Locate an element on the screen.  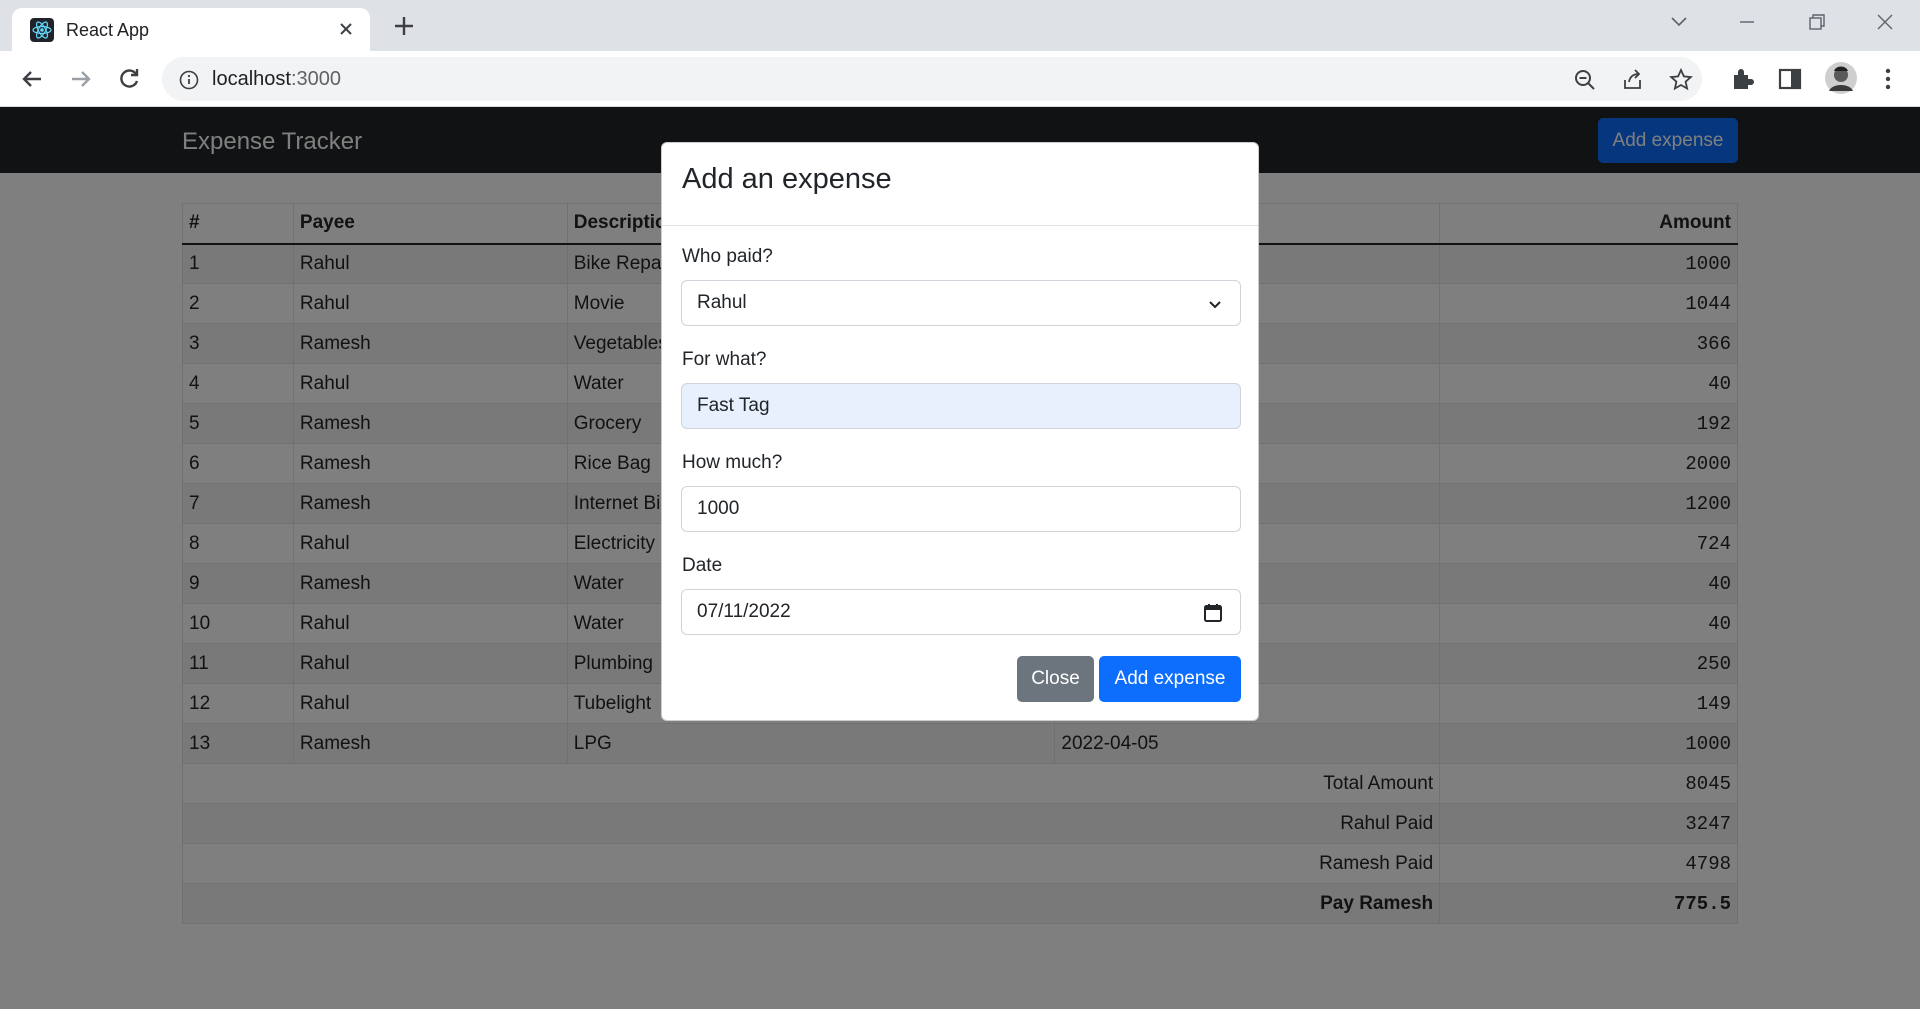
url-host: localhost is located at coordinates (251, 79).